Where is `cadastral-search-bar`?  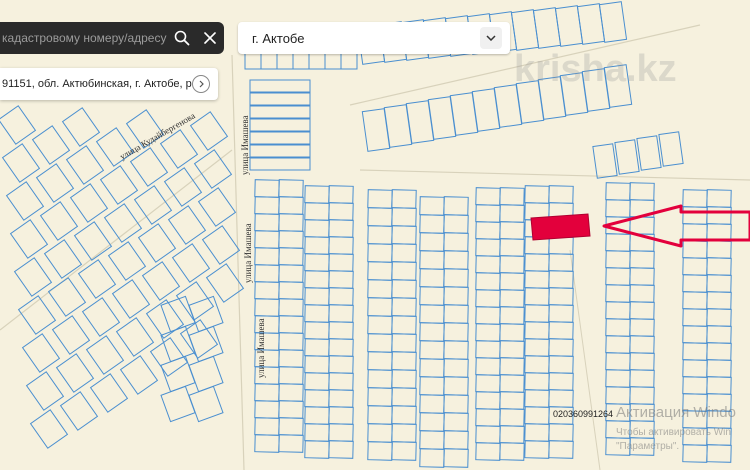
cadastral-search-bar is located at coordinates (112, 38).